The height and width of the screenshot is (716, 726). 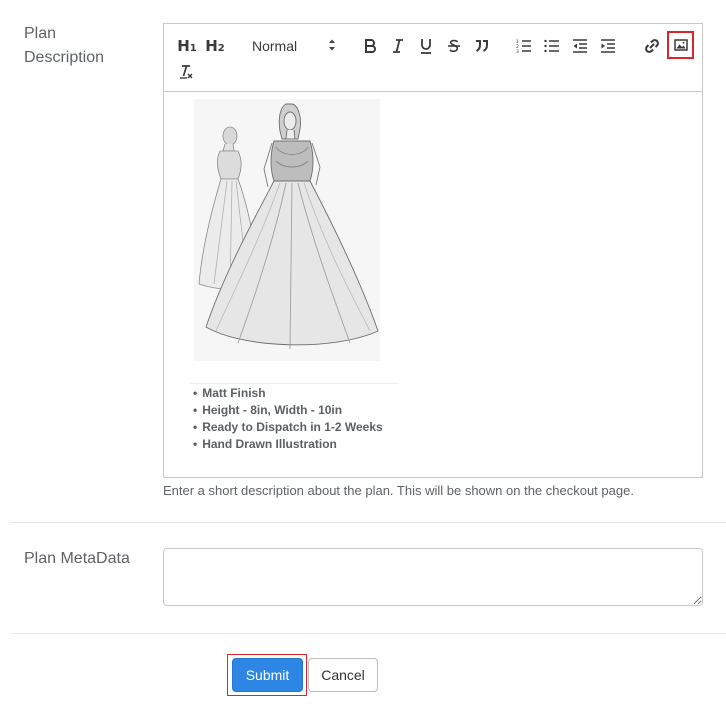 I want to click on h1-sub: 1, so click(x=193, y=48).